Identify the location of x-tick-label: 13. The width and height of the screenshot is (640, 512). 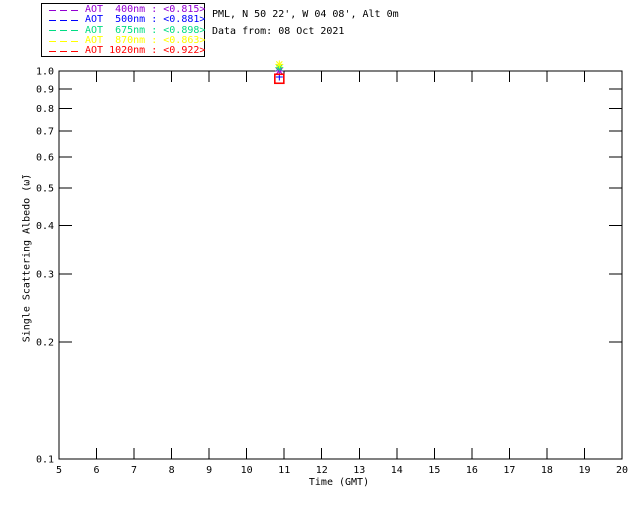
(359, 470).